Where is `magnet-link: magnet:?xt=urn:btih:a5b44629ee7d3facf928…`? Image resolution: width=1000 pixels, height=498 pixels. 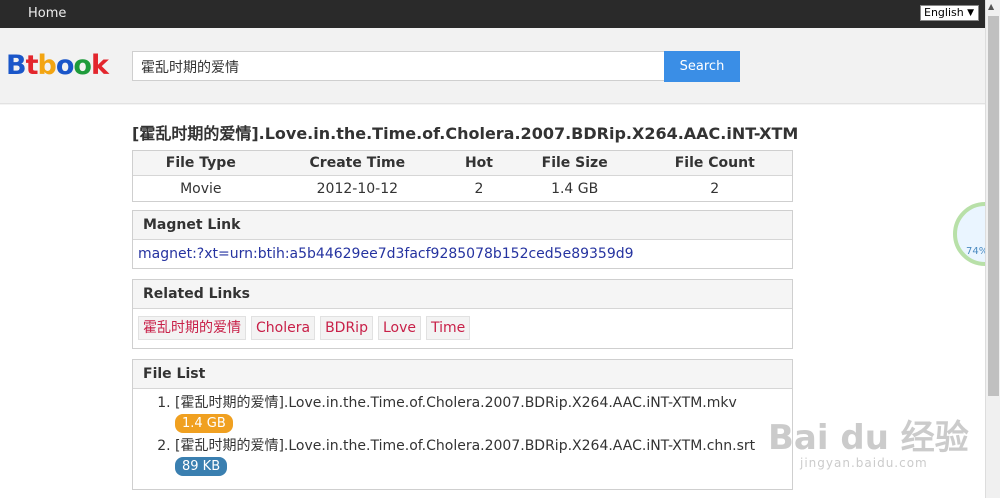 magnet-link: magnet:?xt=urn:btih:a5b44629ee7d3facf928… is located at coordinates (462, 254).